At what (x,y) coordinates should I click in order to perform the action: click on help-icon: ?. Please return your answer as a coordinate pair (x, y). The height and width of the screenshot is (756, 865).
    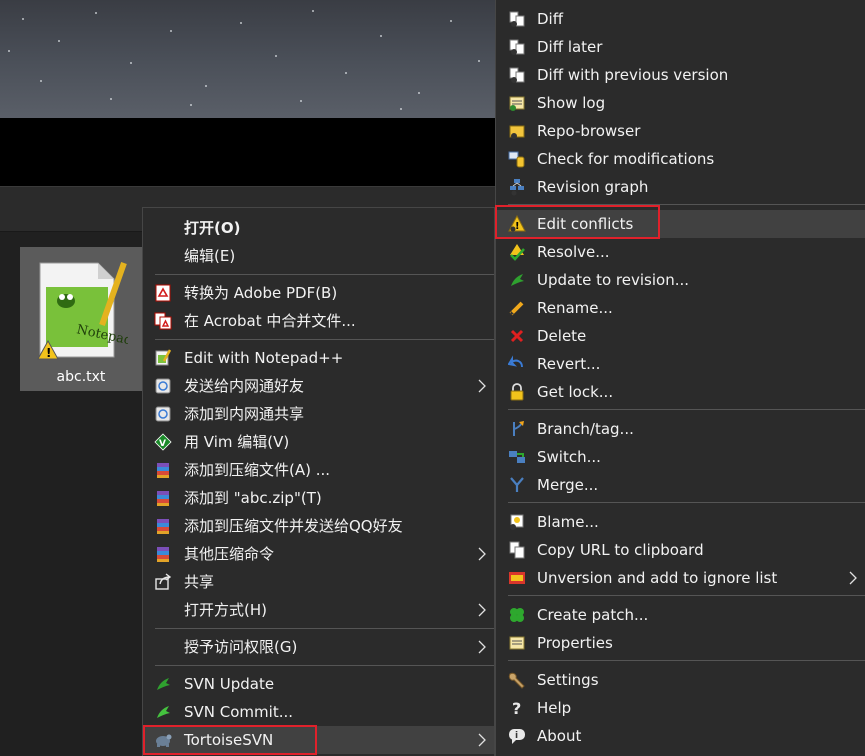
    Looking at the image, I should click on (516, 708).